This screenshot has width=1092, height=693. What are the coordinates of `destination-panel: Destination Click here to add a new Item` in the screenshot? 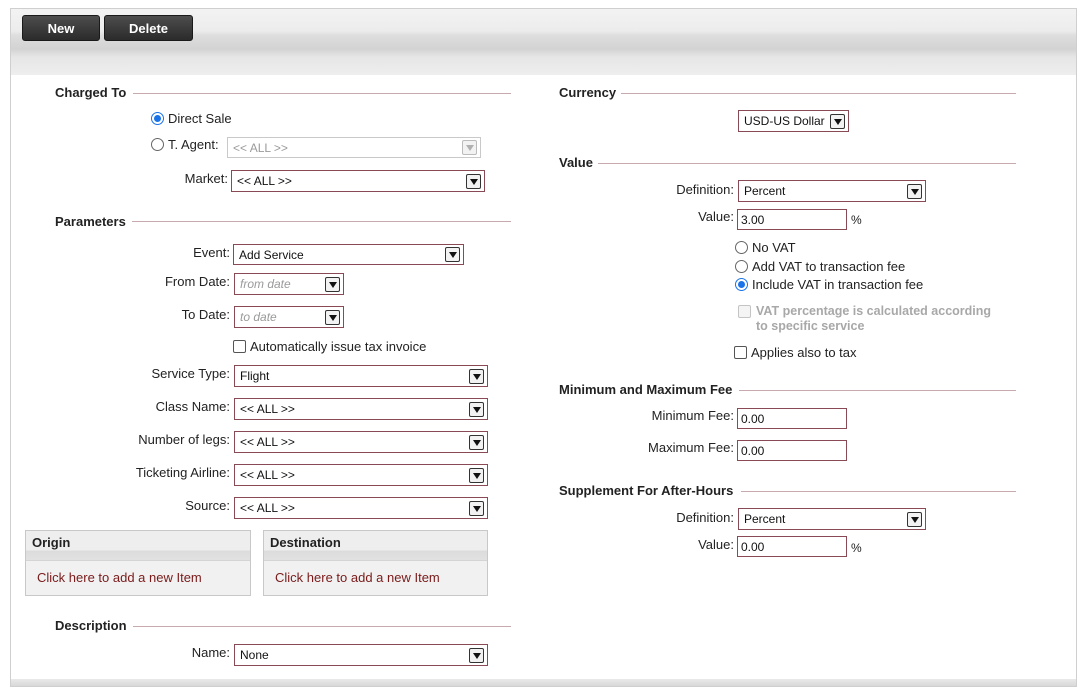 It's located at (375, 563).